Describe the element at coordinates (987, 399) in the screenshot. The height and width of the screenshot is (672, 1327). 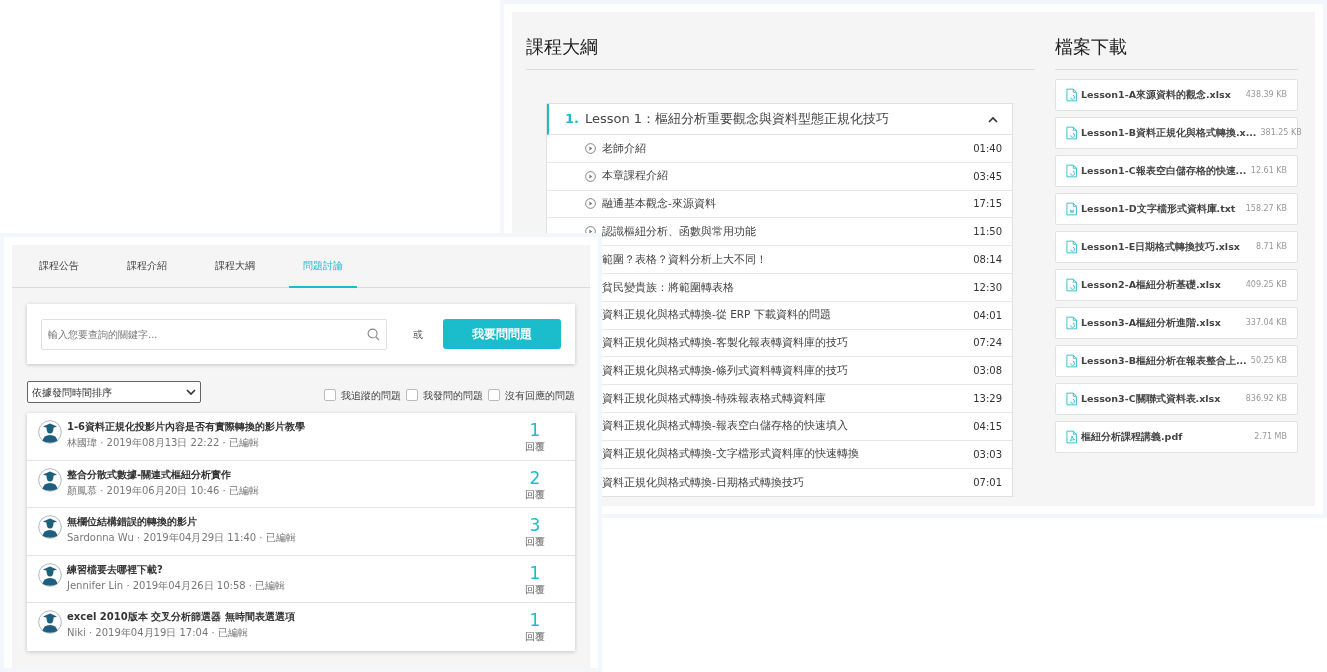
I see `lesson-duration: 13:29` at that location.